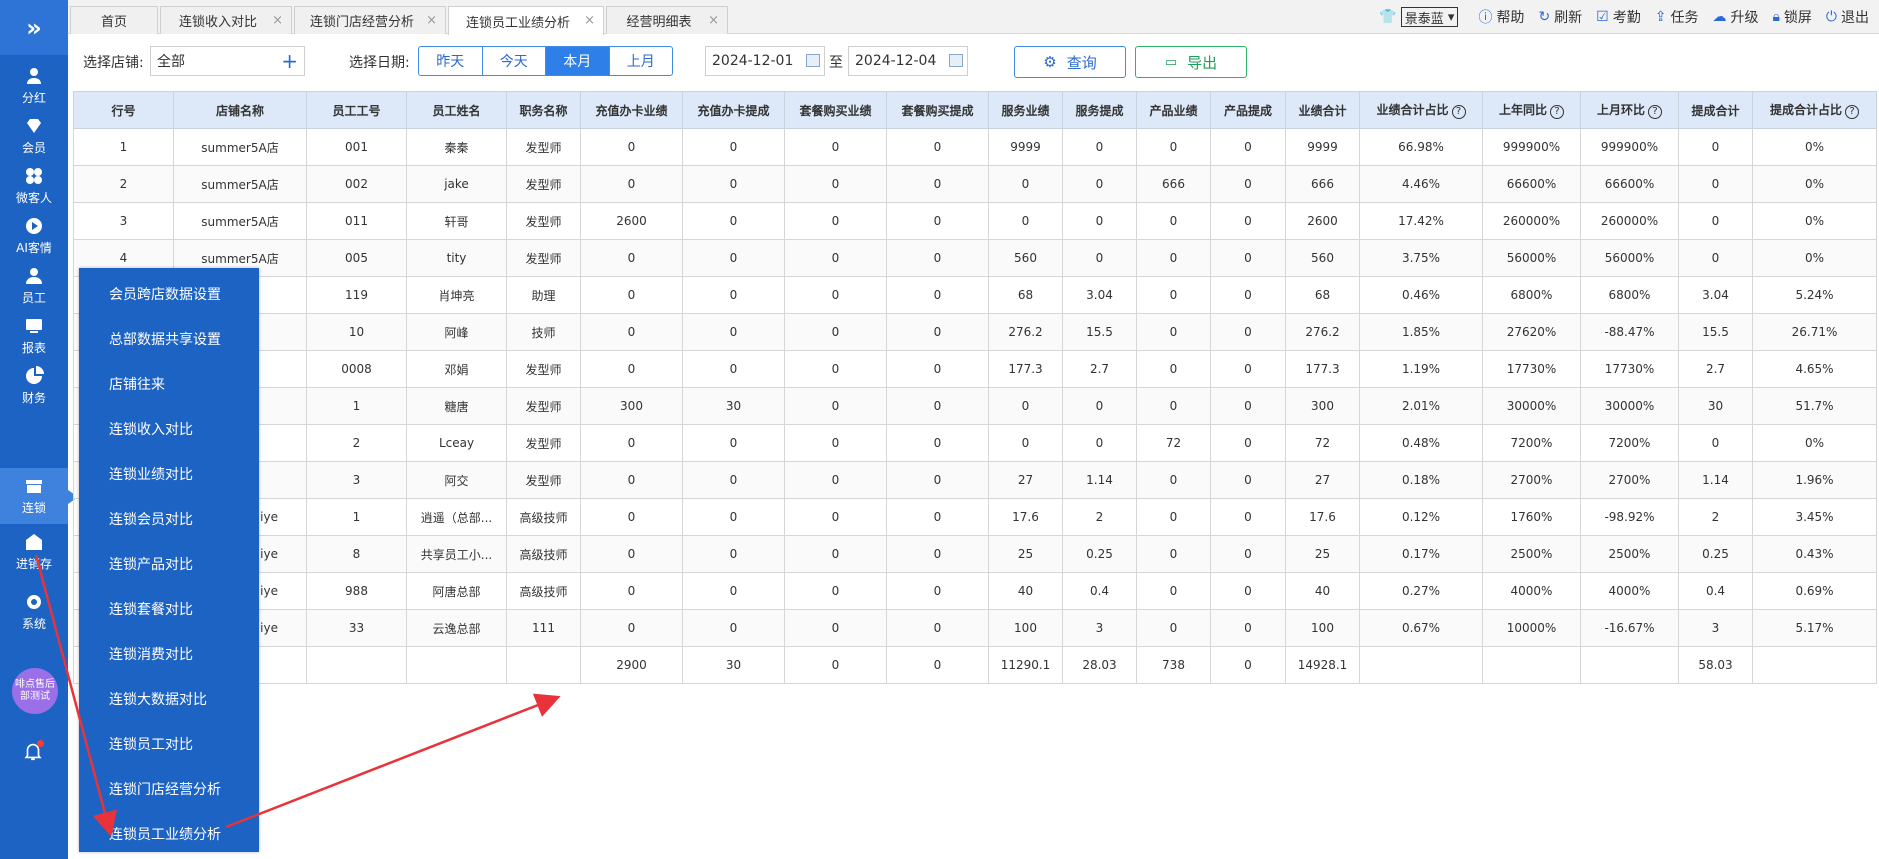 The height and width of the screenshot is (859, 1879). What do you see at coordinates (169, 428) in the screenshot?
I see `menu-item: 连锁收入对比` at bounding box center [169, 428].